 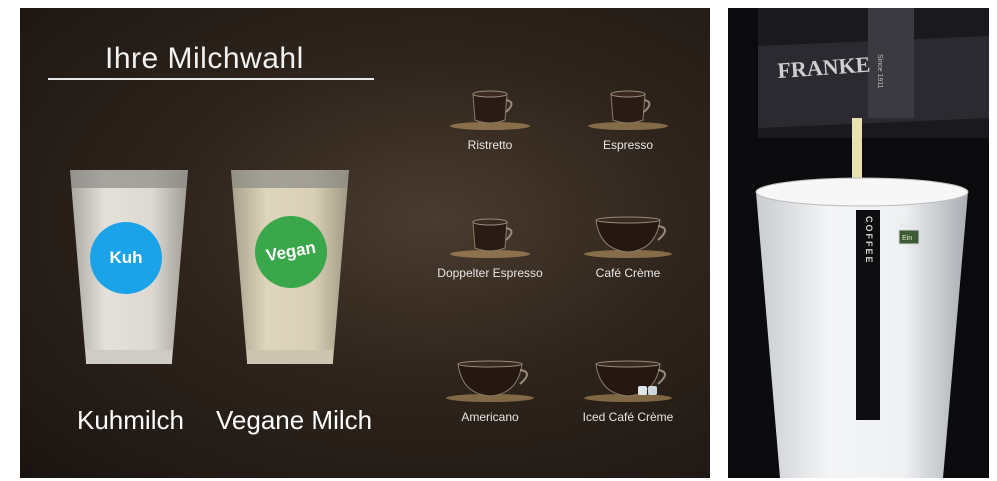 I want to click on vegan-milk-option: Vegan, so click(x=290, y=266).